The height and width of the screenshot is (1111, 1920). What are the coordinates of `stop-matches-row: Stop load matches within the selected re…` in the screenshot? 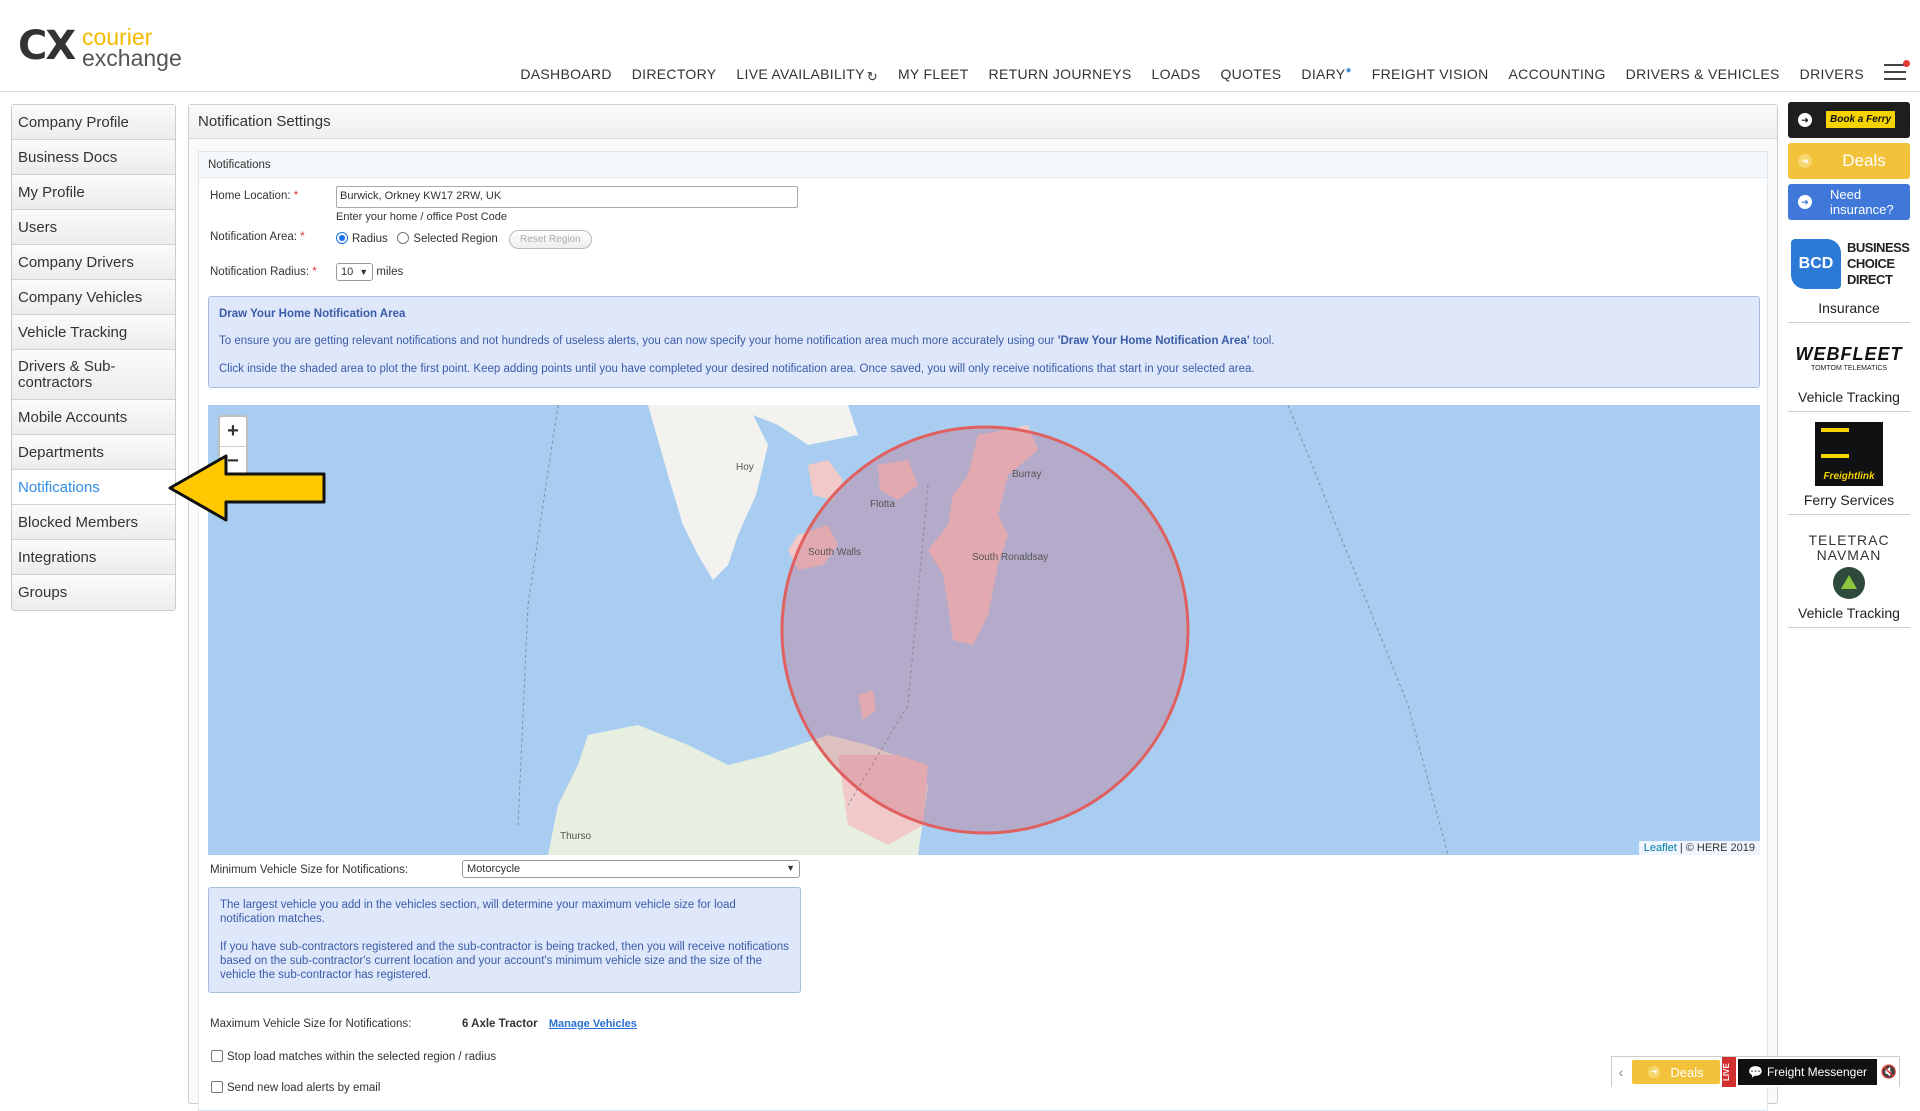 It's located at (353, 1056).